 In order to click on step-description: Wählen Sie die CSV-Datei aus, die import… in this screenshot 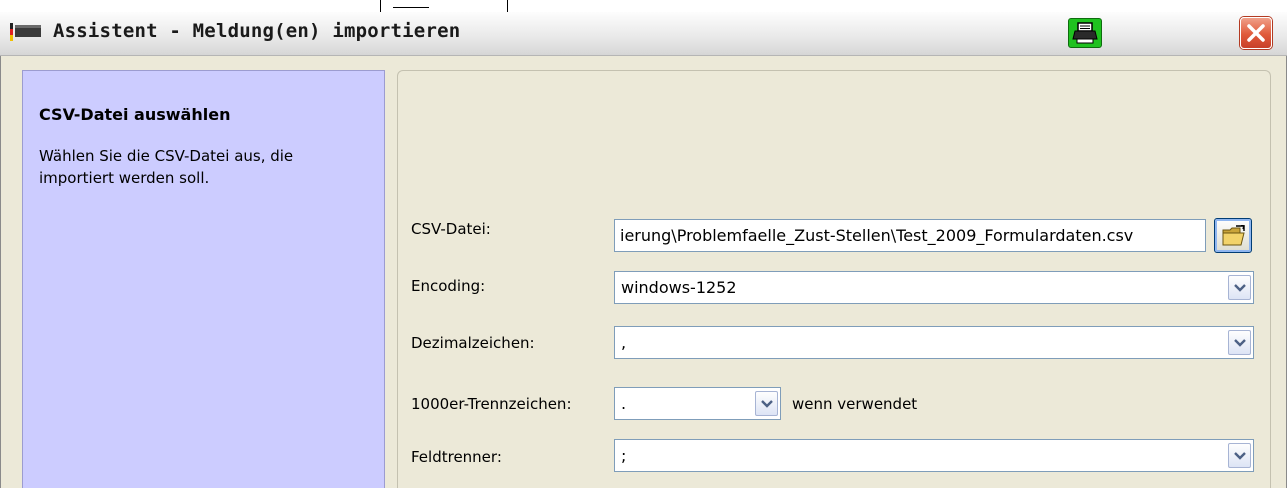, I will do `click(166, 167)`.